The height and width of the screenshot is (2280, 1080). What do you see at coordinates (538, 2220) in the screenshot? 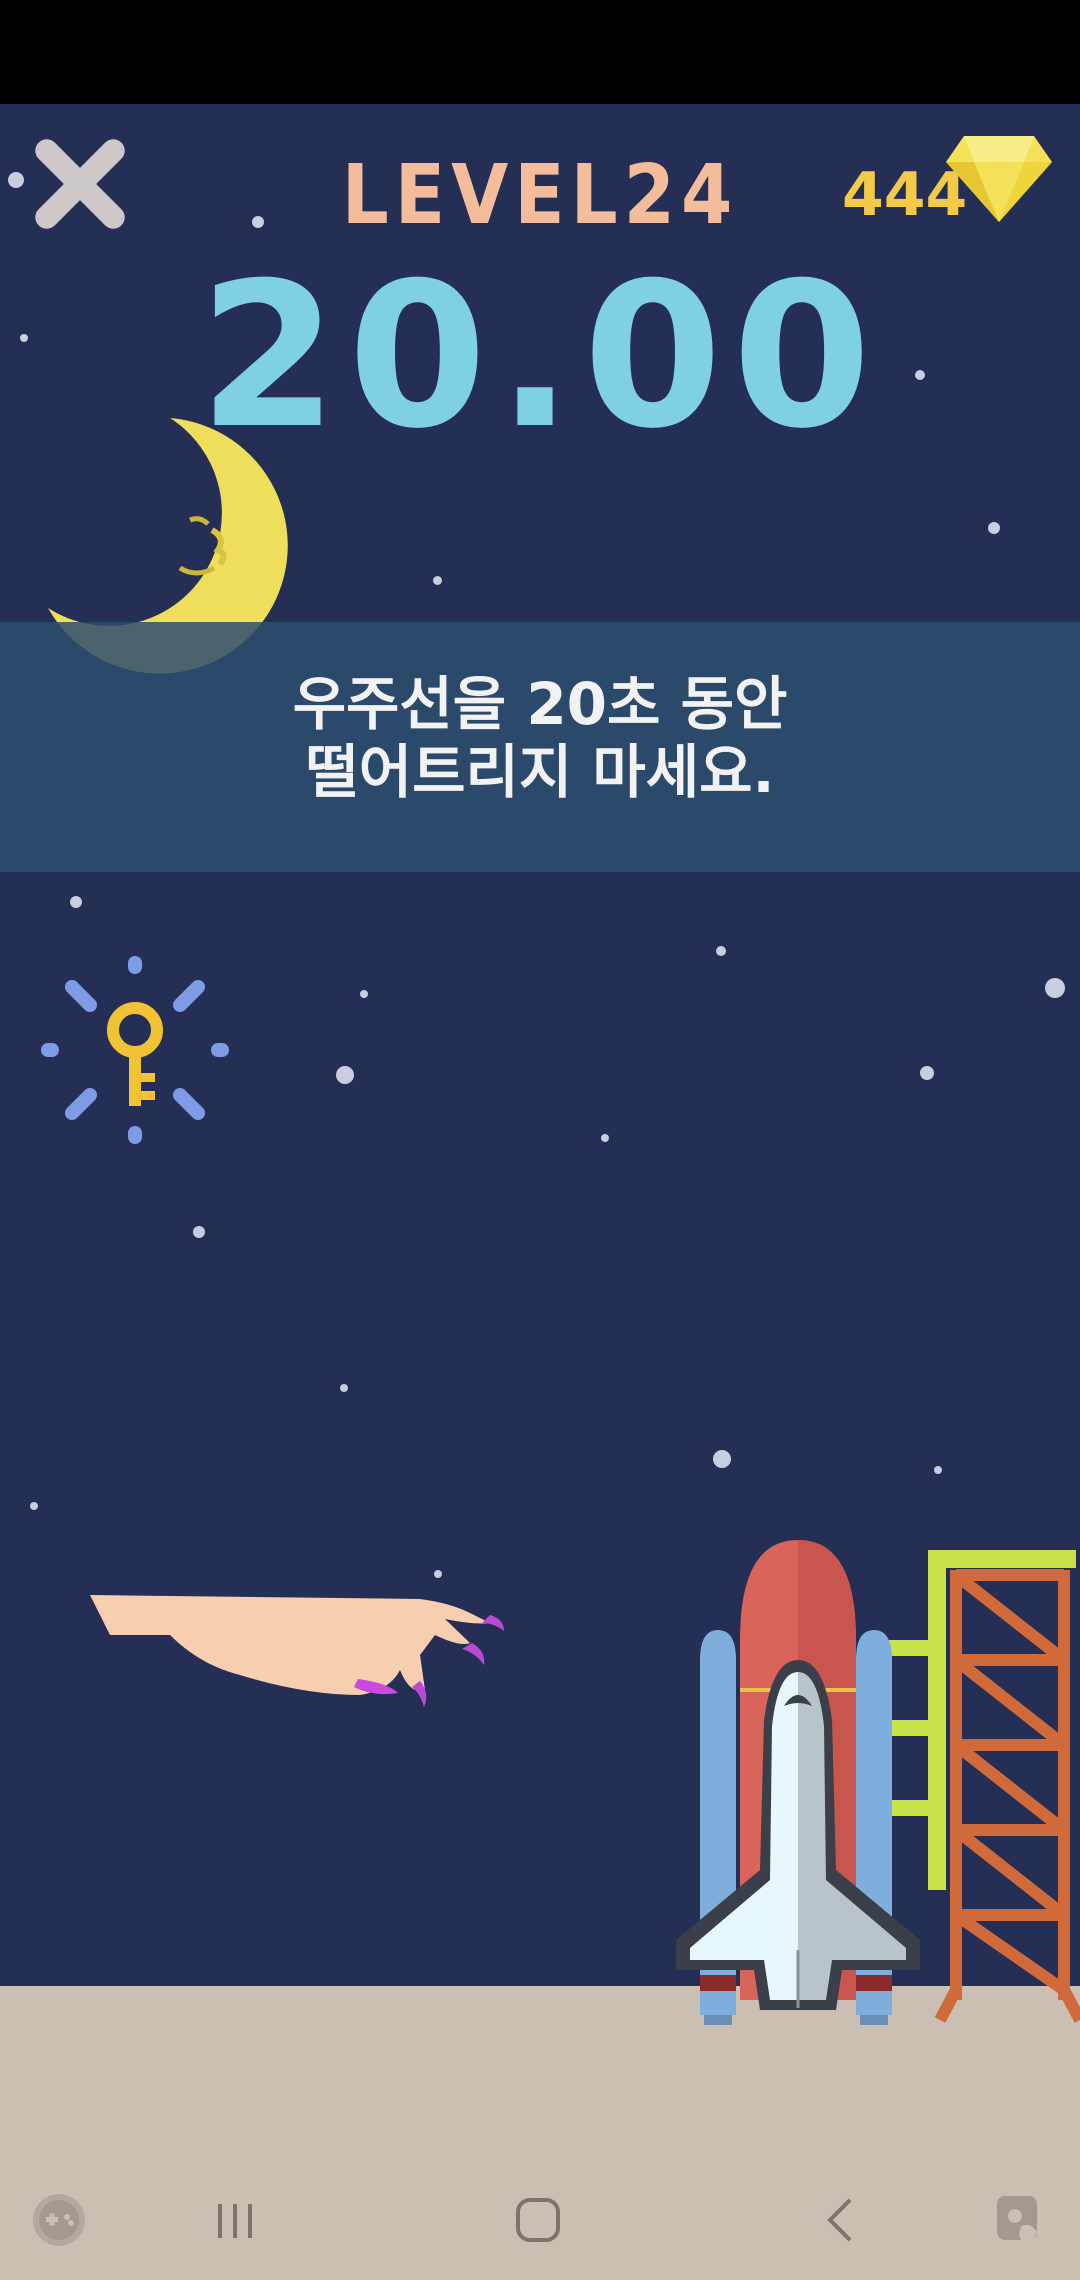
I see `home-icon` at bounding box center [538, 2220].